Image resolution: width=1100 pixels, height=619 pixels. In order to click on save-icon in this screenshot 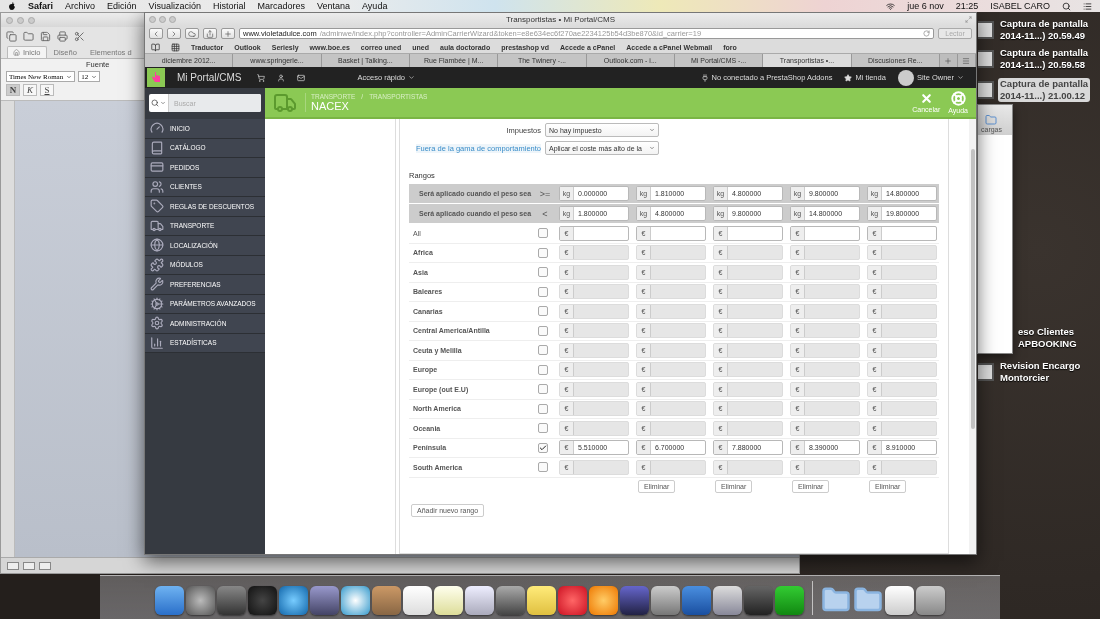, I will do `click(45, 36)`.